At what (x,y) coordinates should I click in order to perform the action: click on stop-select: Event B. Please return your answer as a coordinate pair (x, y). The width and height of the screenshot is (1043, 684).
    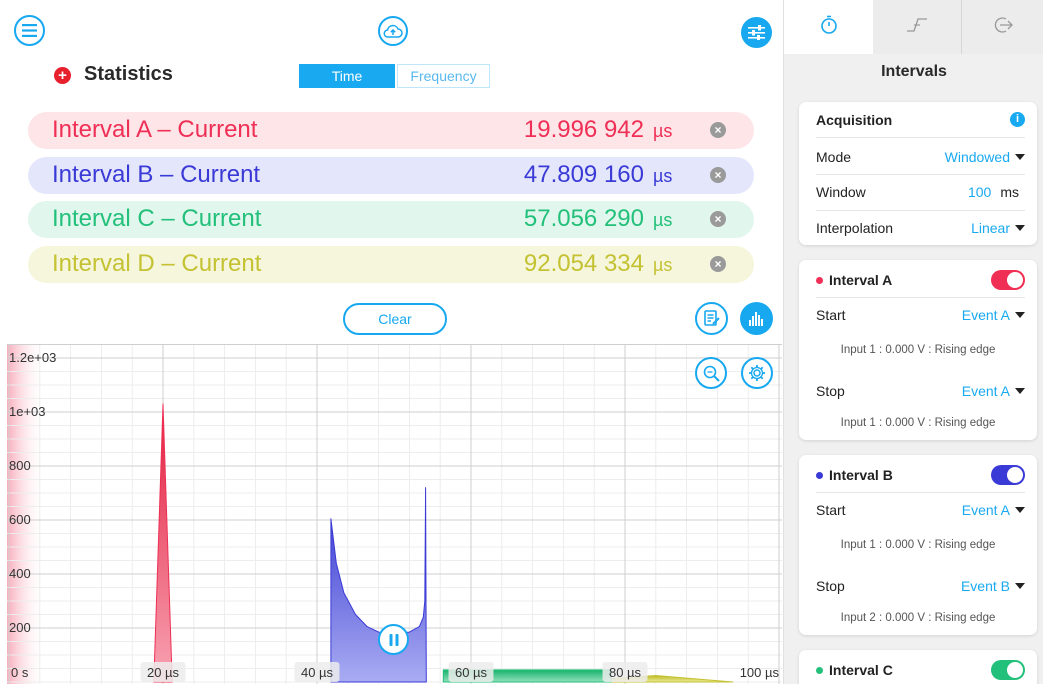
    Looking at the image, I should click on (993, 586).